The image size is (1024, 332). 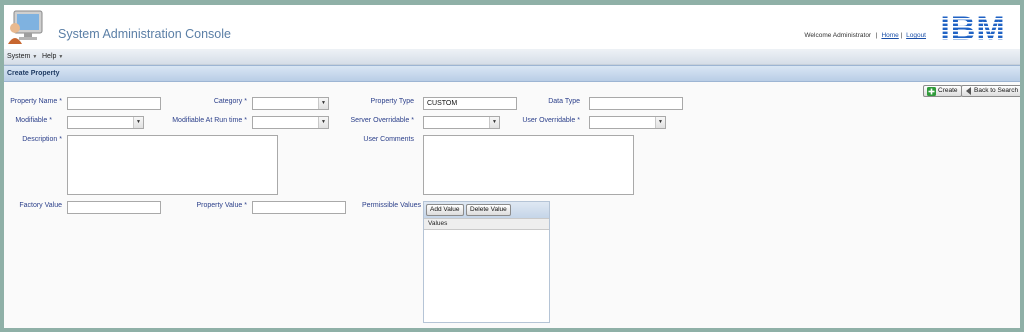 I want to click on factory-value-label-text: Factory Value, so click(x=40, y=205).